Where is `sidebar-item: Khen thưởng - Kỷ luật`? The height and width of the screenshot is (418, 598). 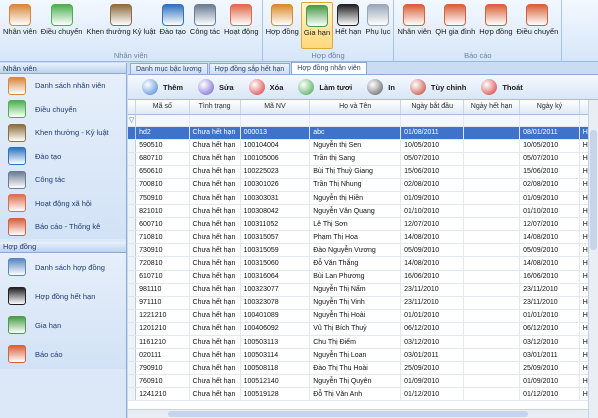 sidebar-item: Khen thưởng - Kỷ luật is located at coordinates (63, 133).